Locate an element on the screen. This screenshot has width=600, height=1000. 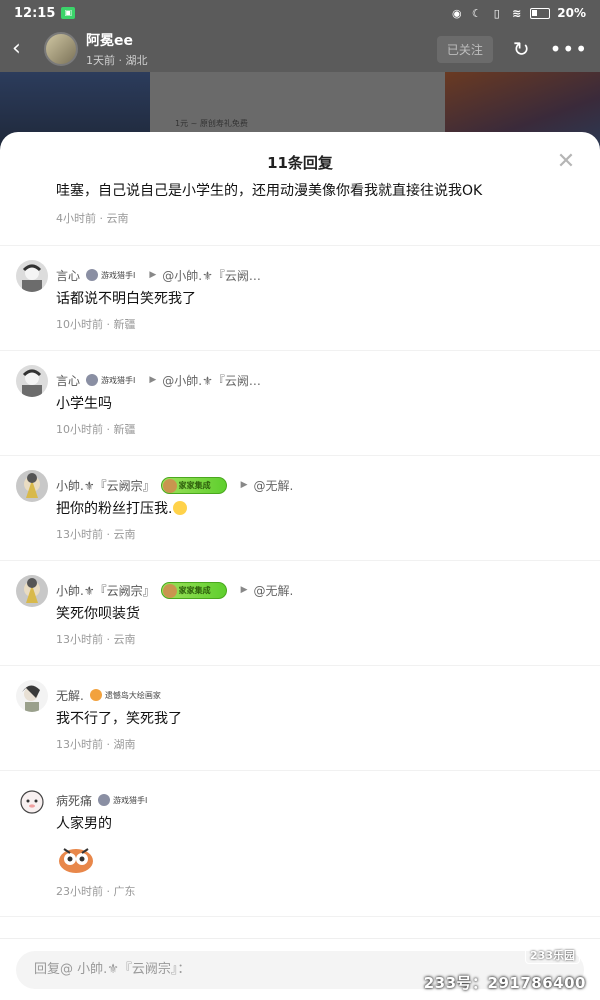
reply-header: 病死痛 游戏猎手Ⅰ is located at coordinates (318, 800).